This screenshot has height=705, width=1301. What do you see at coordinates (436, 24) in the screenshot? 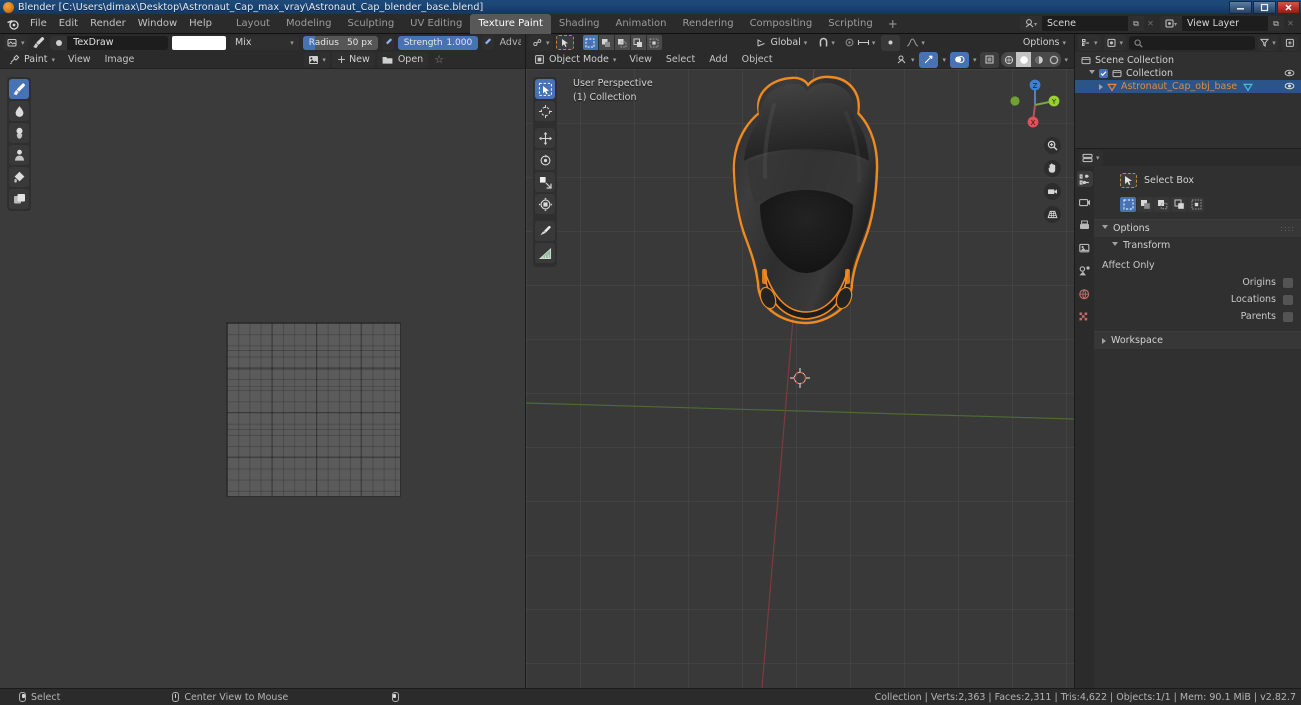
I see `tab-uv-editing: UV Editing` at bounding box center [436, 24].